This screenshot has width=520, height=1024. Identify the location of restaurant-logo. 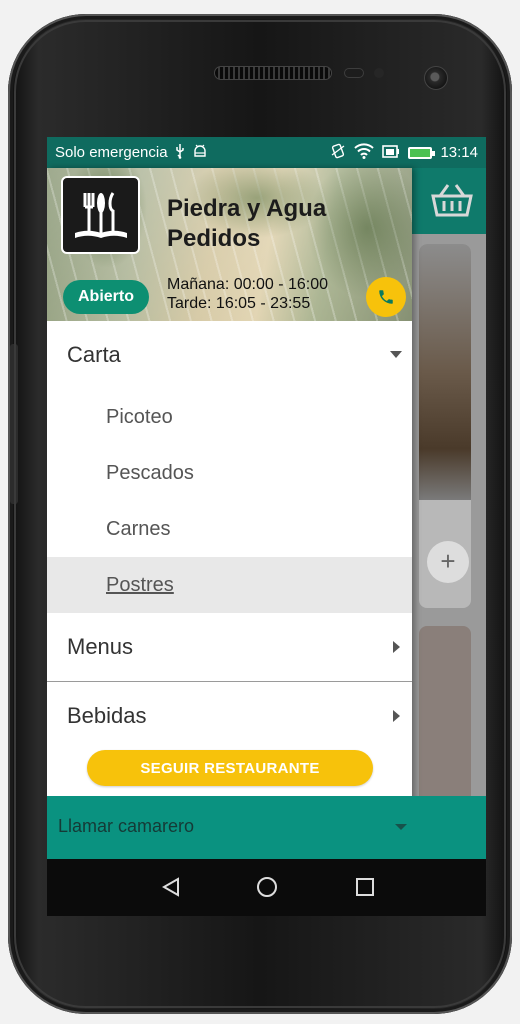
(100, 215).